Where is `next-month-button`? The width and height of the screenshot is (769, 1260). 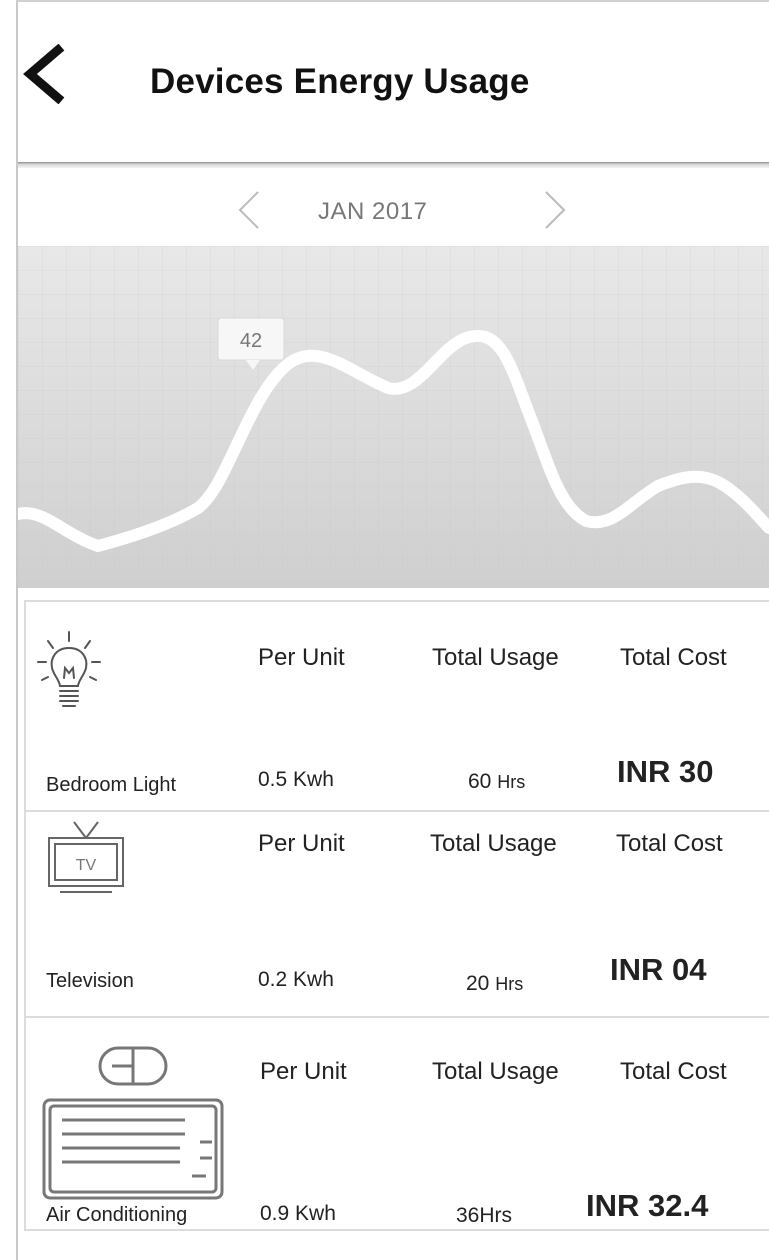 next-month-button is located at coordinates (556, 210).